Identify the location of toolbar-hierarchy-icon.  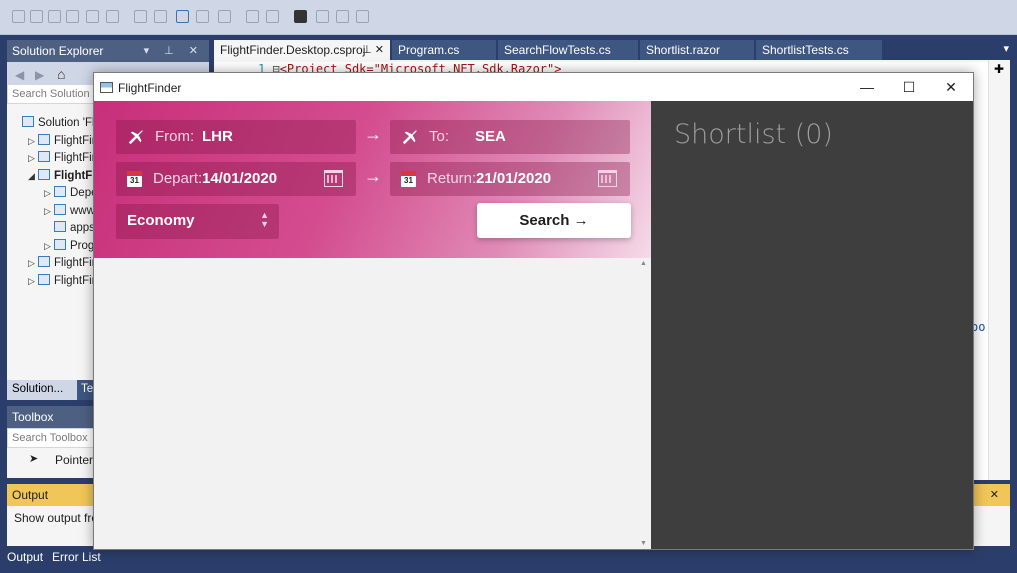
(182, 16).